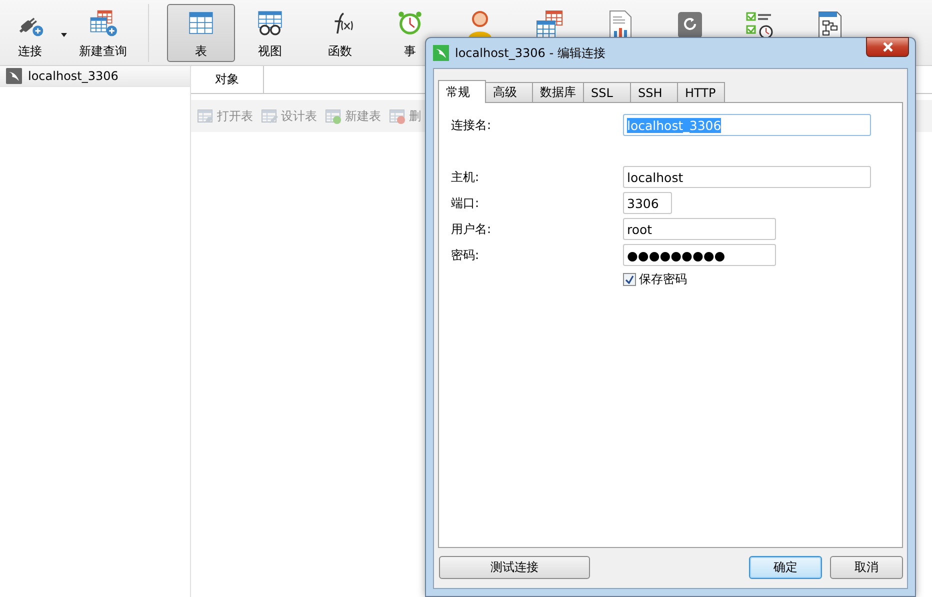 This screenshot has width=932, height=597. What do you see at coordinates (270, 33) in the screenshot?
I see `toolbar-button: 视图` at bounding box center [270, 33].